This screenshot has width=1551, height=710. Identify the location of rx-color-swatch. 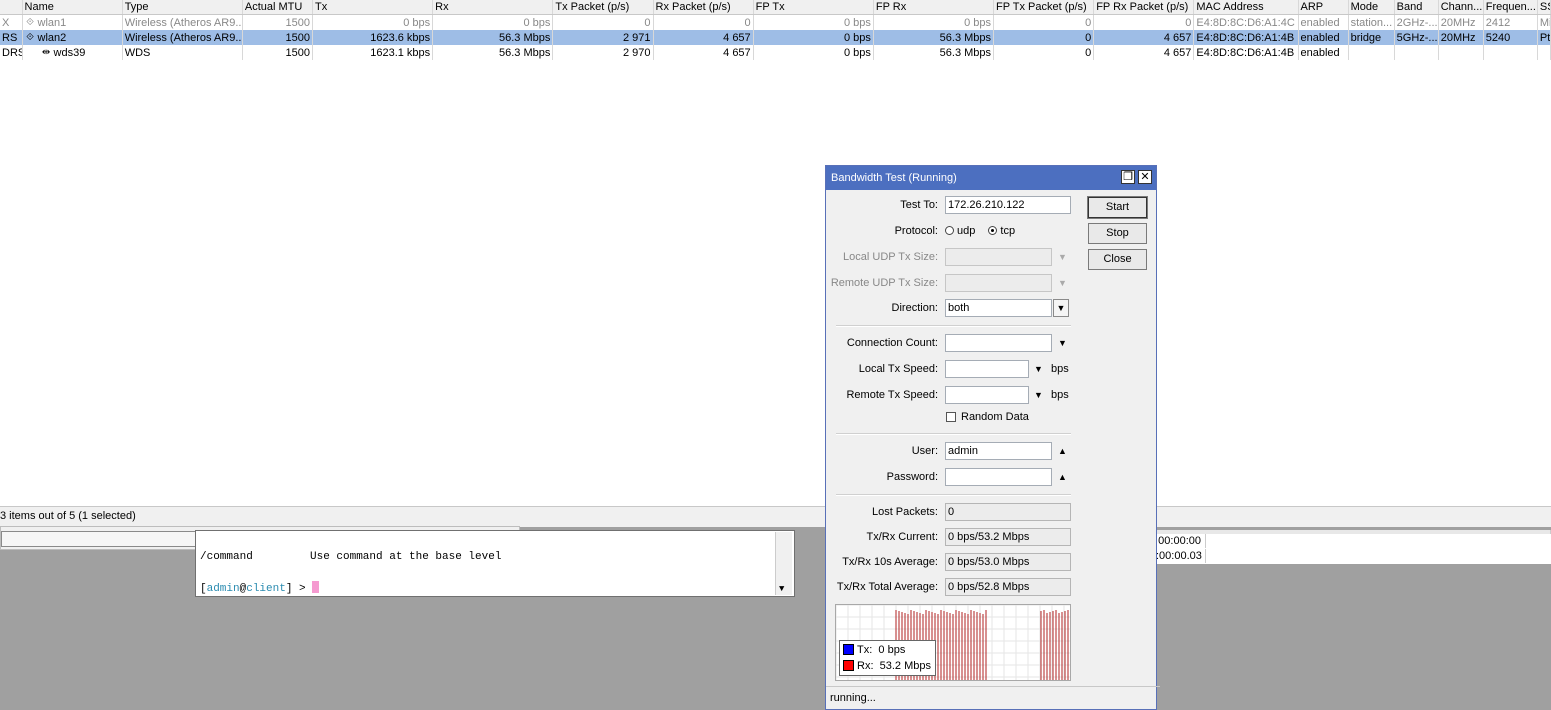
(848, 665).